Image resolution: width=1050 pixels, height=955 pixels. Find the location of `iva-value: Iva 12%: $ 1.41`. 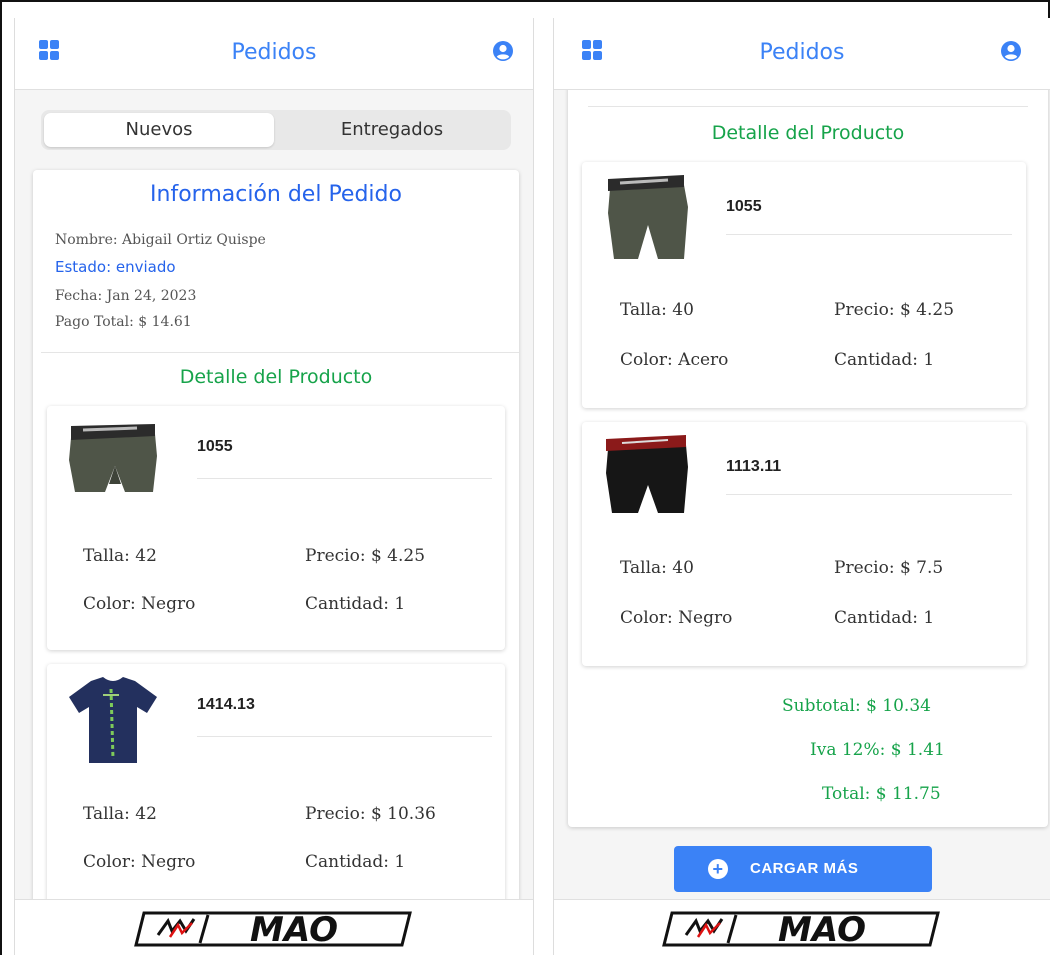

iva-value: Iva 12%: $ 1.41 is located at coordinates (877, 750).